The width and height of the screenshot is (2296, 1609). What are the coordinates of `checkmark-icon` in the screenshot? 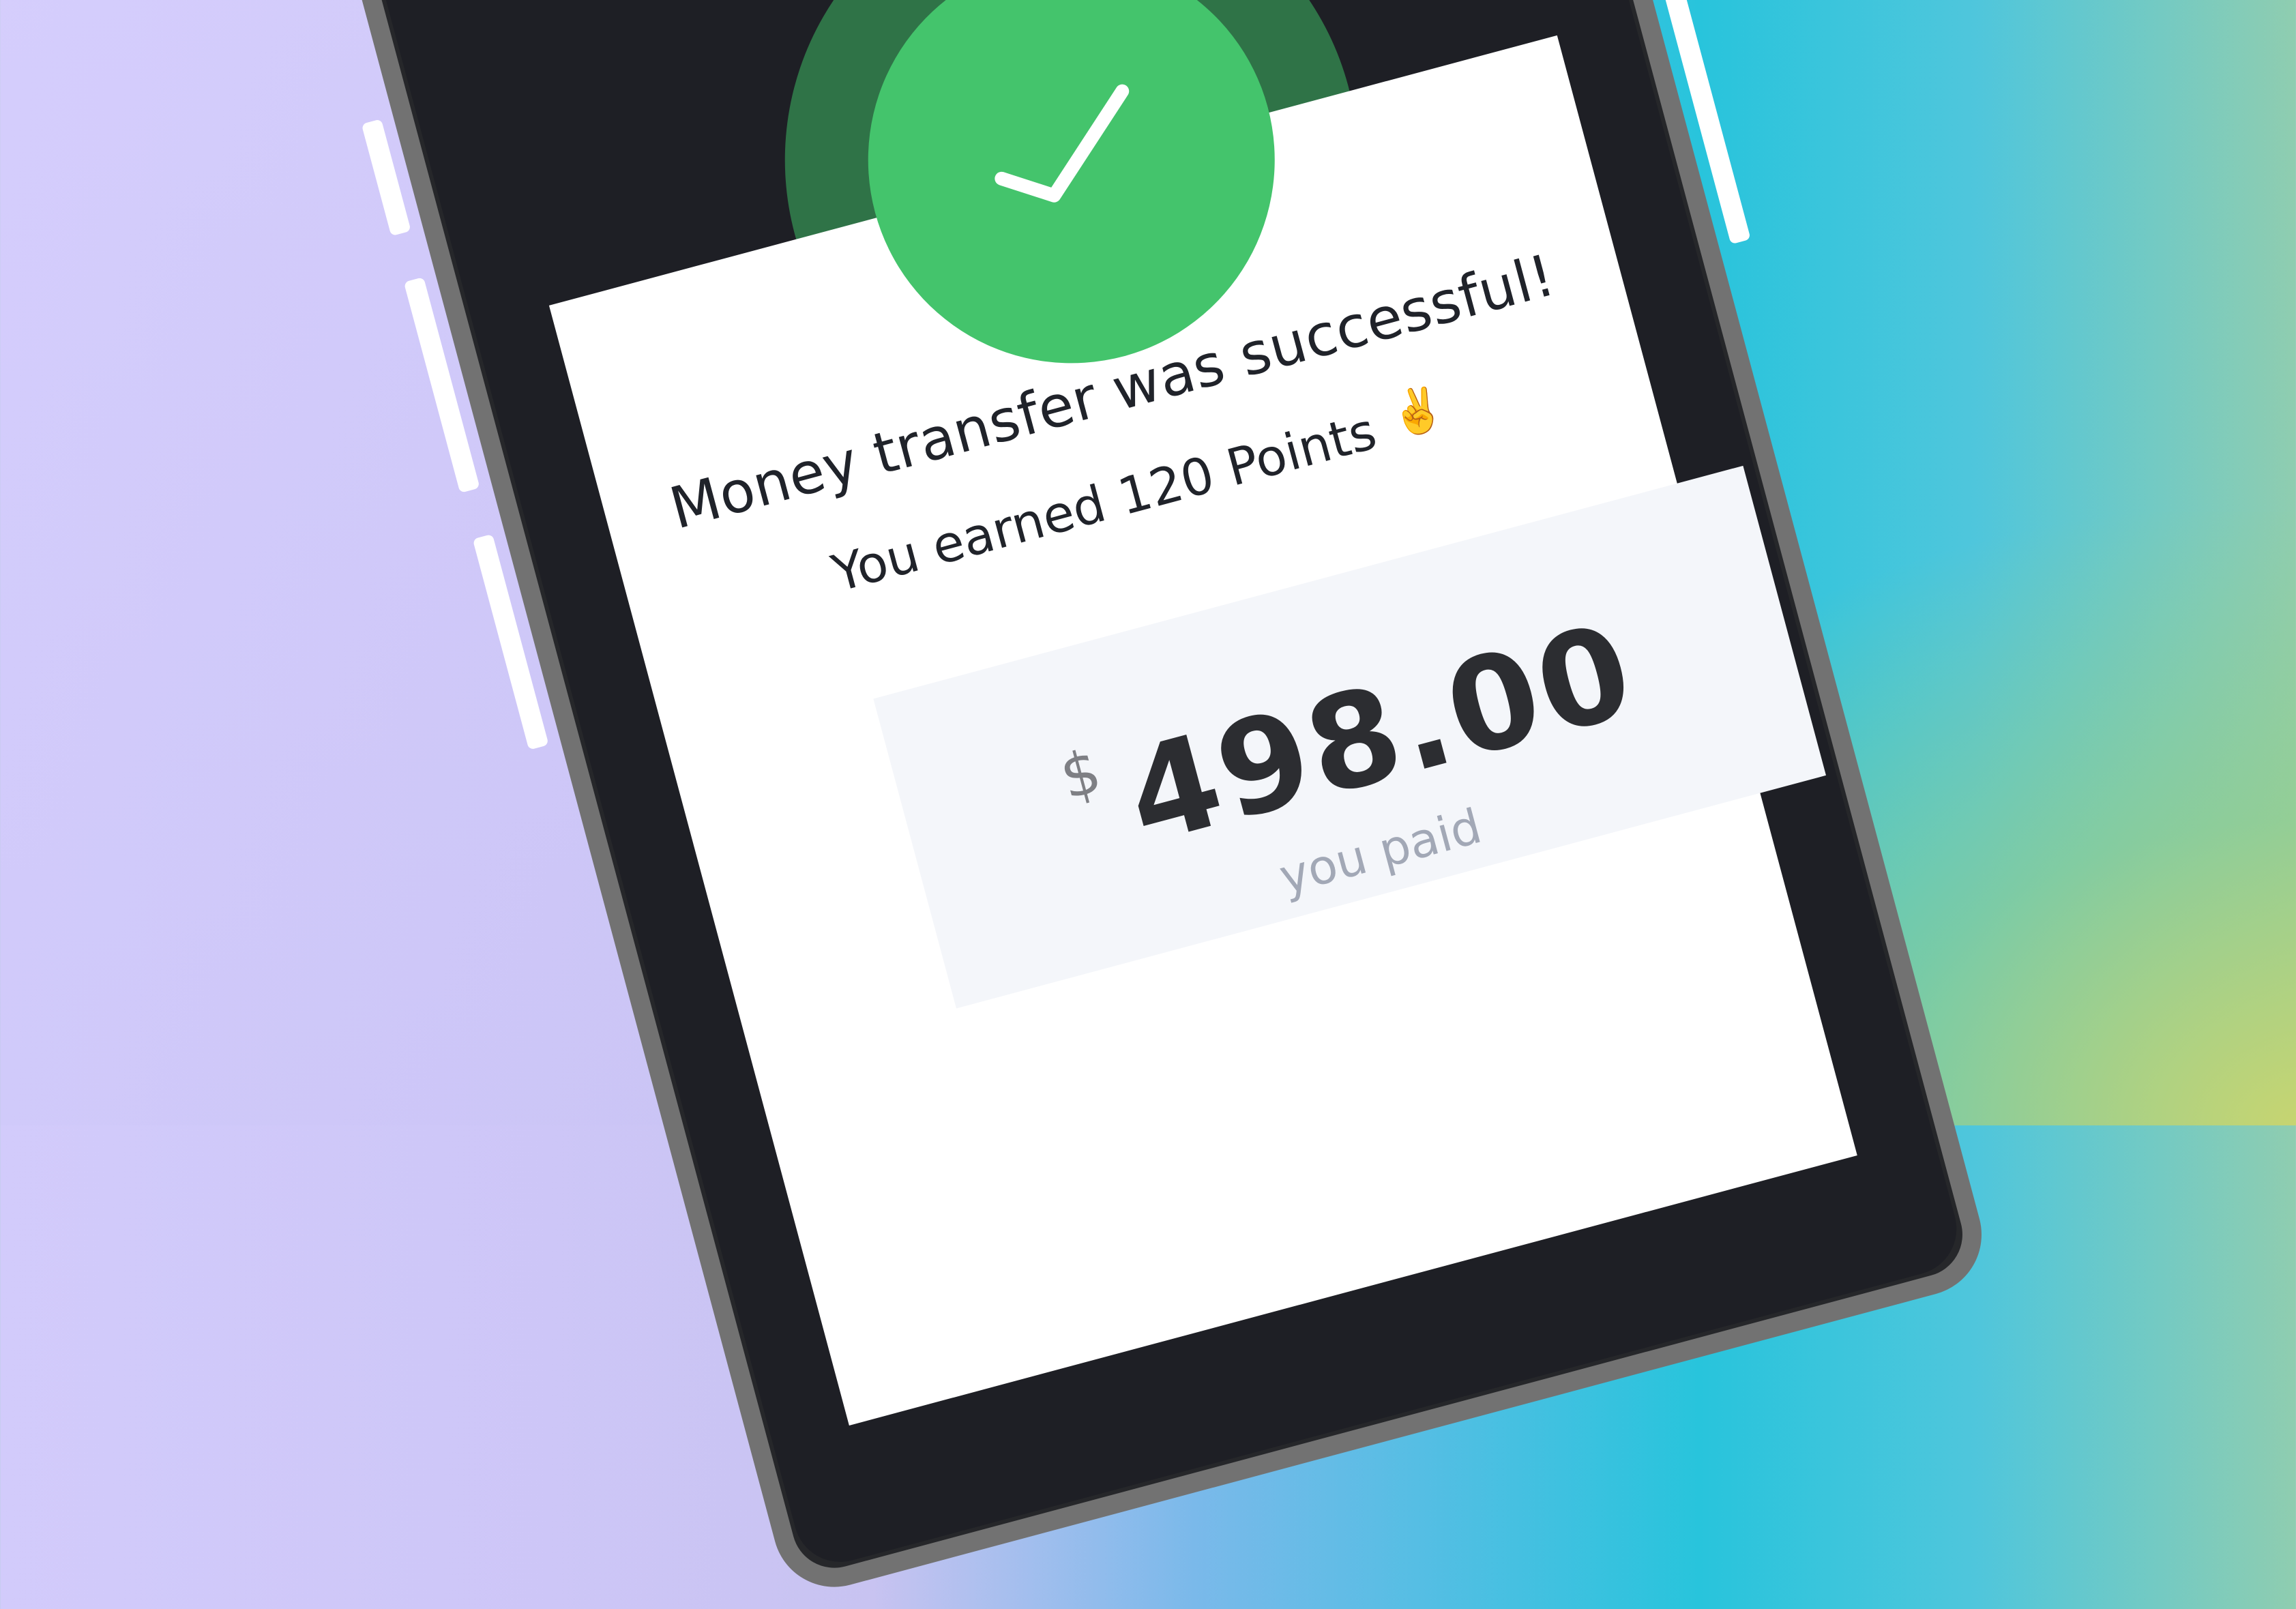 It's located at (1062, 143).